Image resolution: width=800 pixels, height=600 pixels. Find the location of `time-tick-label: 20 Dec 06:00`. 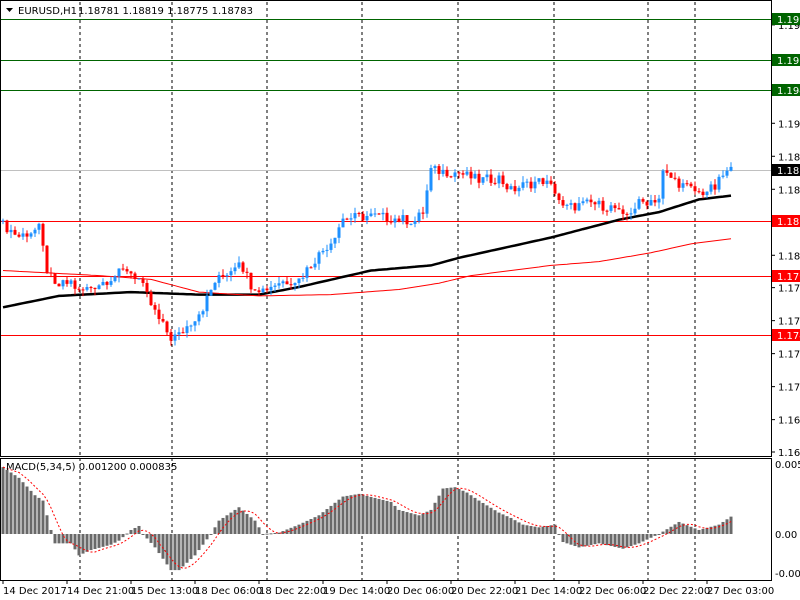

time-tick-label: 20 Dec 06:00 is located at coordinates (420, 591).